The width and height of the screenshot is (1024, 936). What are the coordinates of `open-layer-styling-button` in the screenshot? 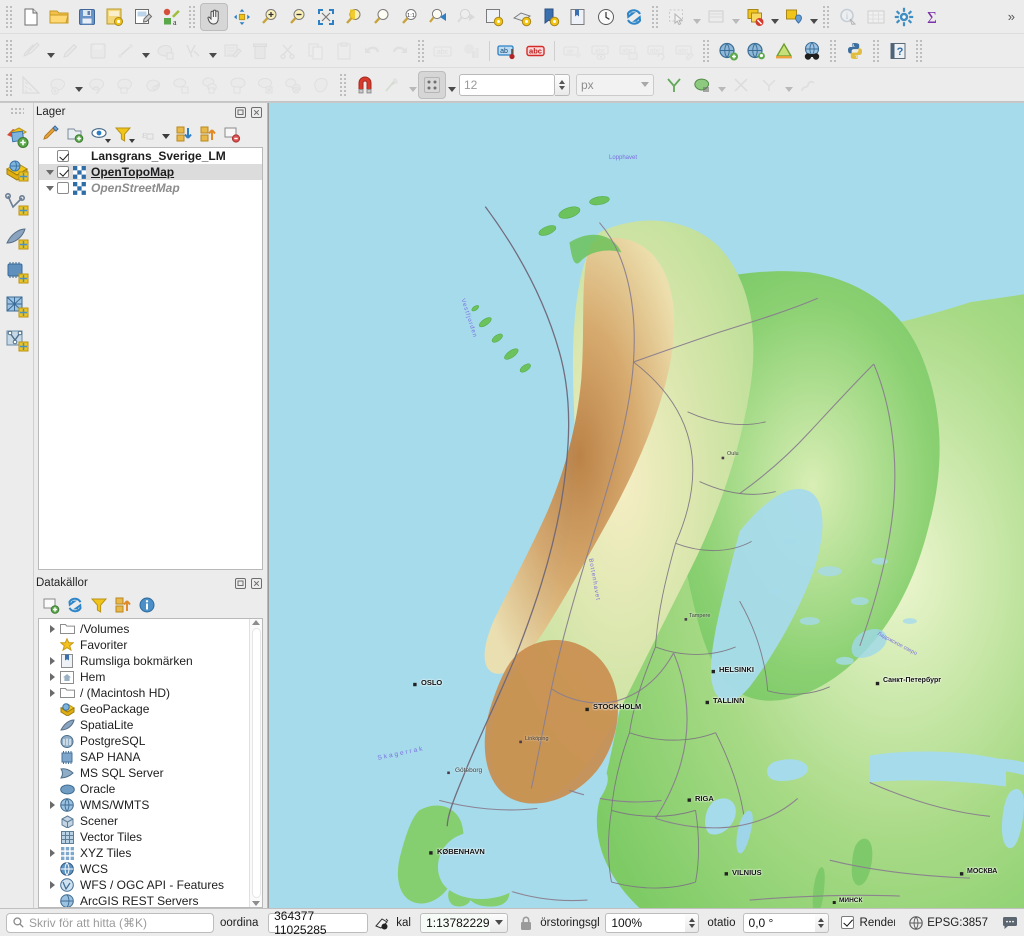 It's located at (51, 134).